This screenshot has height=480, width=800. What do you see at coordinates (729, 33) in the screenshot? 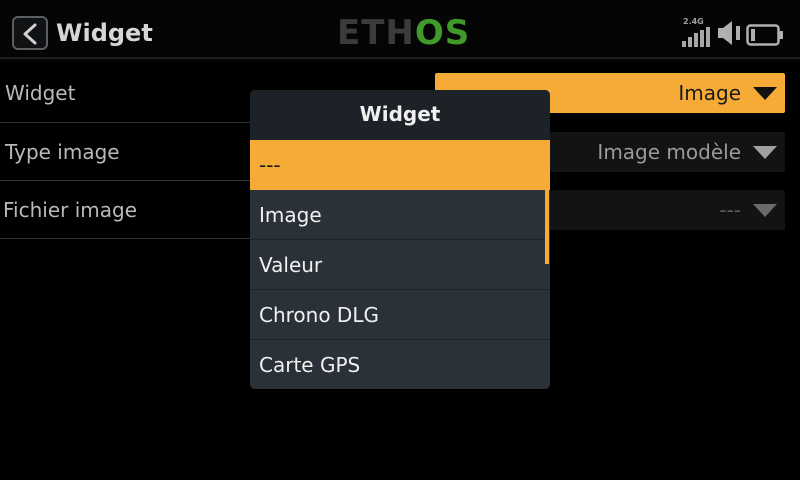
I see `speaker-icon` at bounding box center [729, 33].